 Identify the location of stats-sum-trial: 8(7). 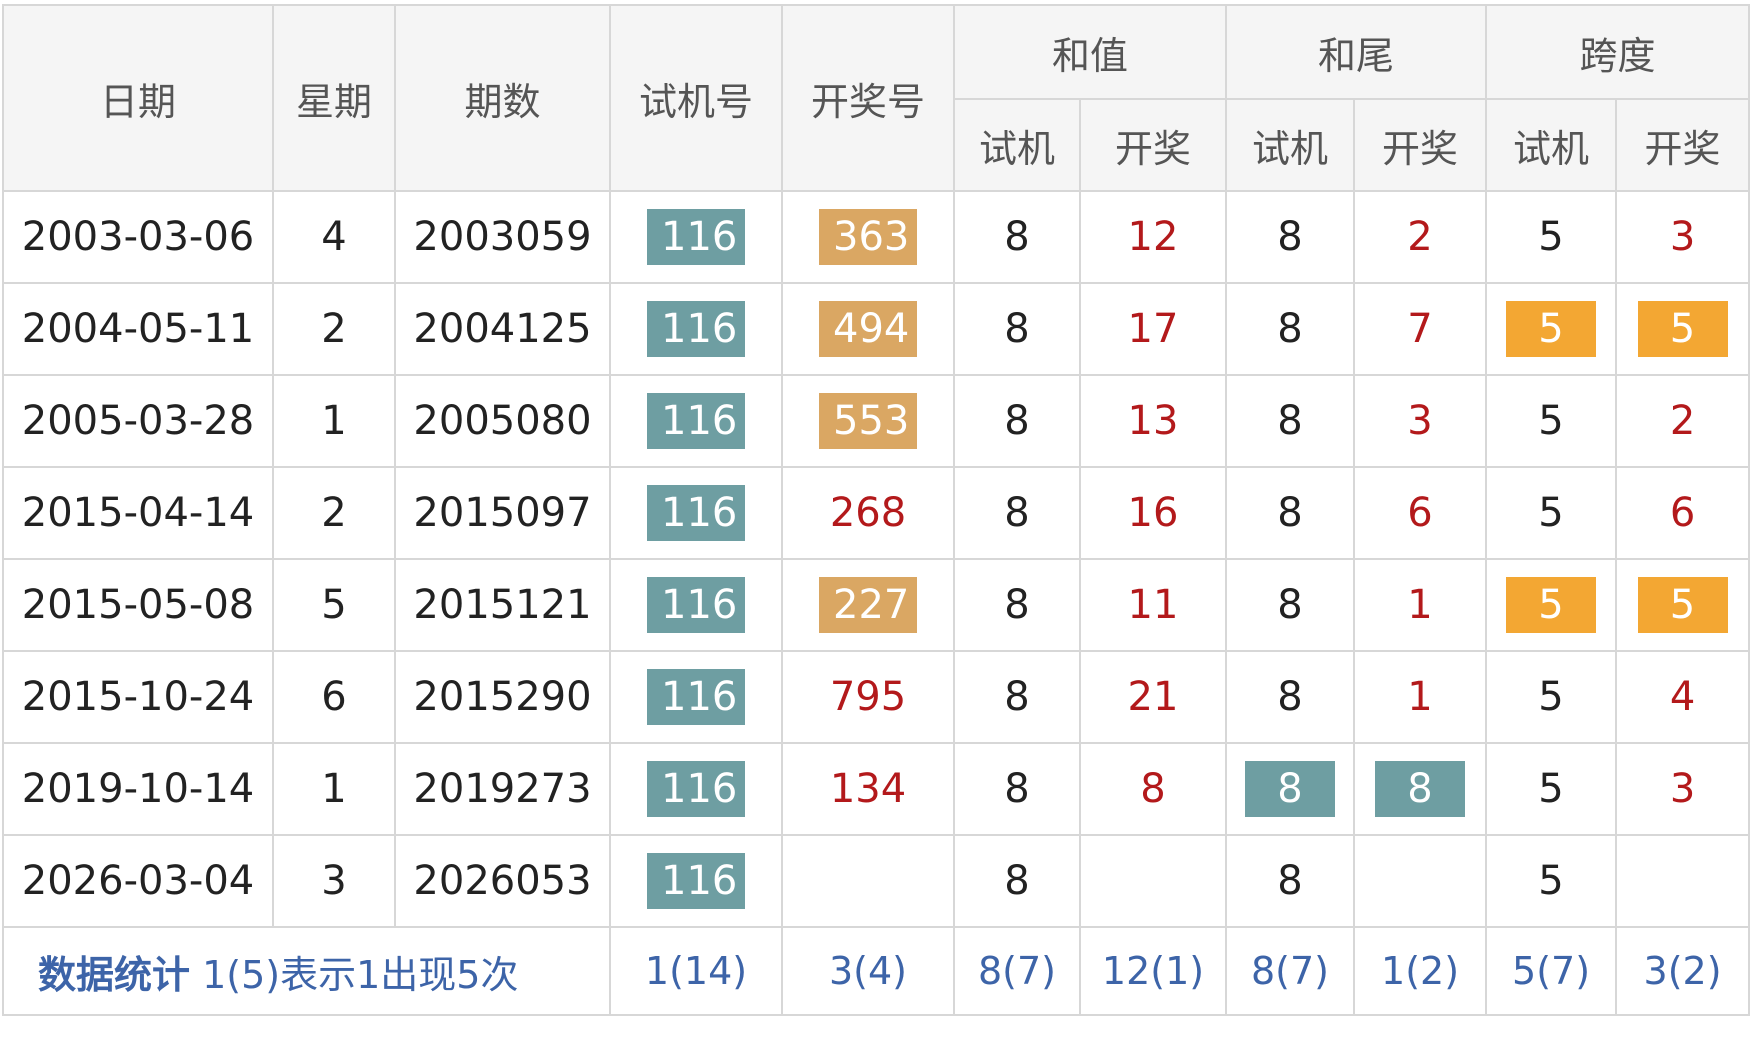
(1017, 971).